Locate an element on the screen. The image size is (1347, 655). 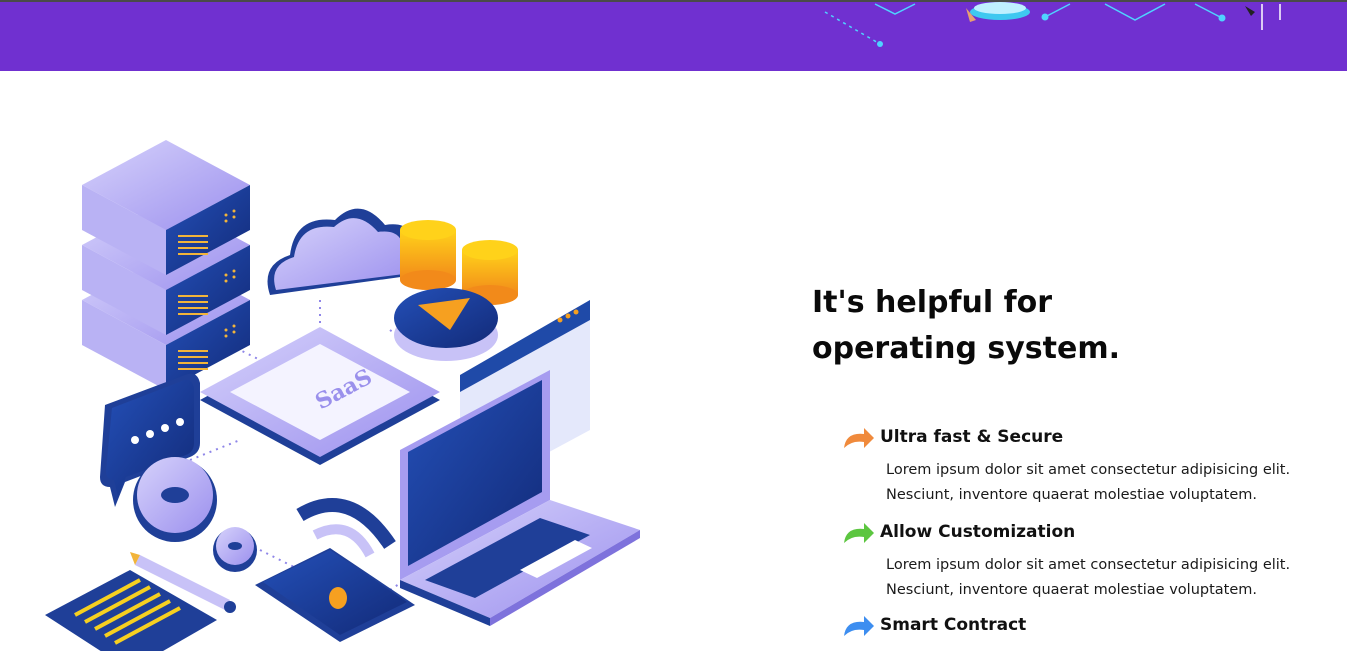
server-rack-icon is located at coordinates (166, 265).